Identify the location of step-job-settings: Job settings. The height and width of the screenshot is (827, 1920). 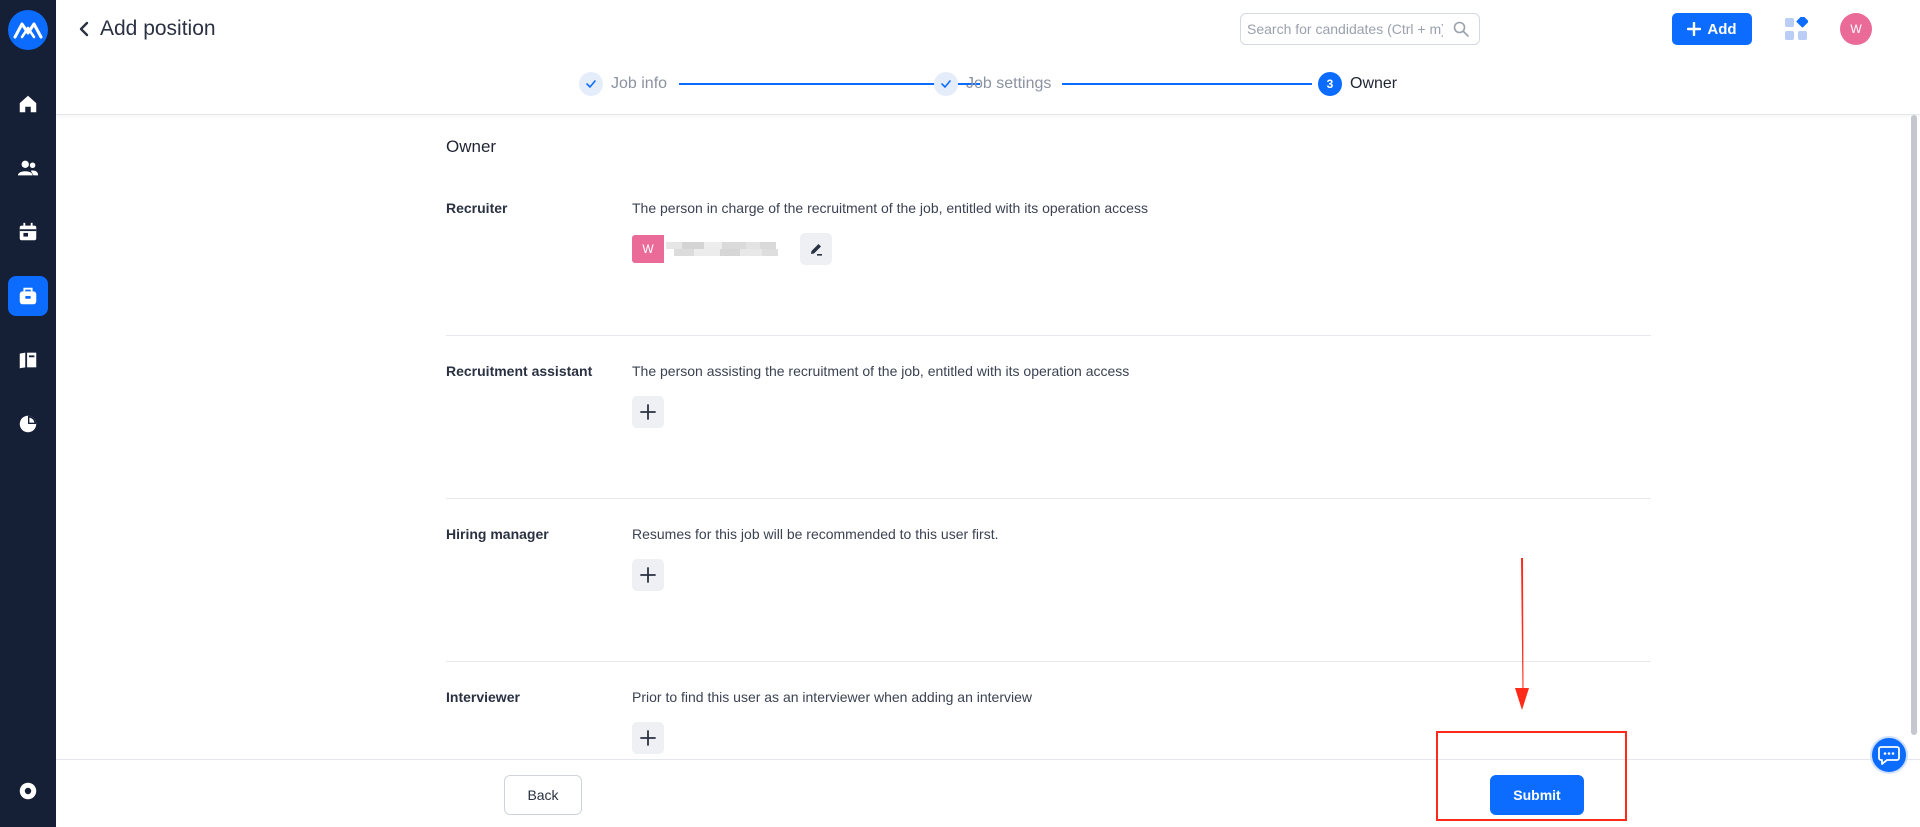
(992, 84).